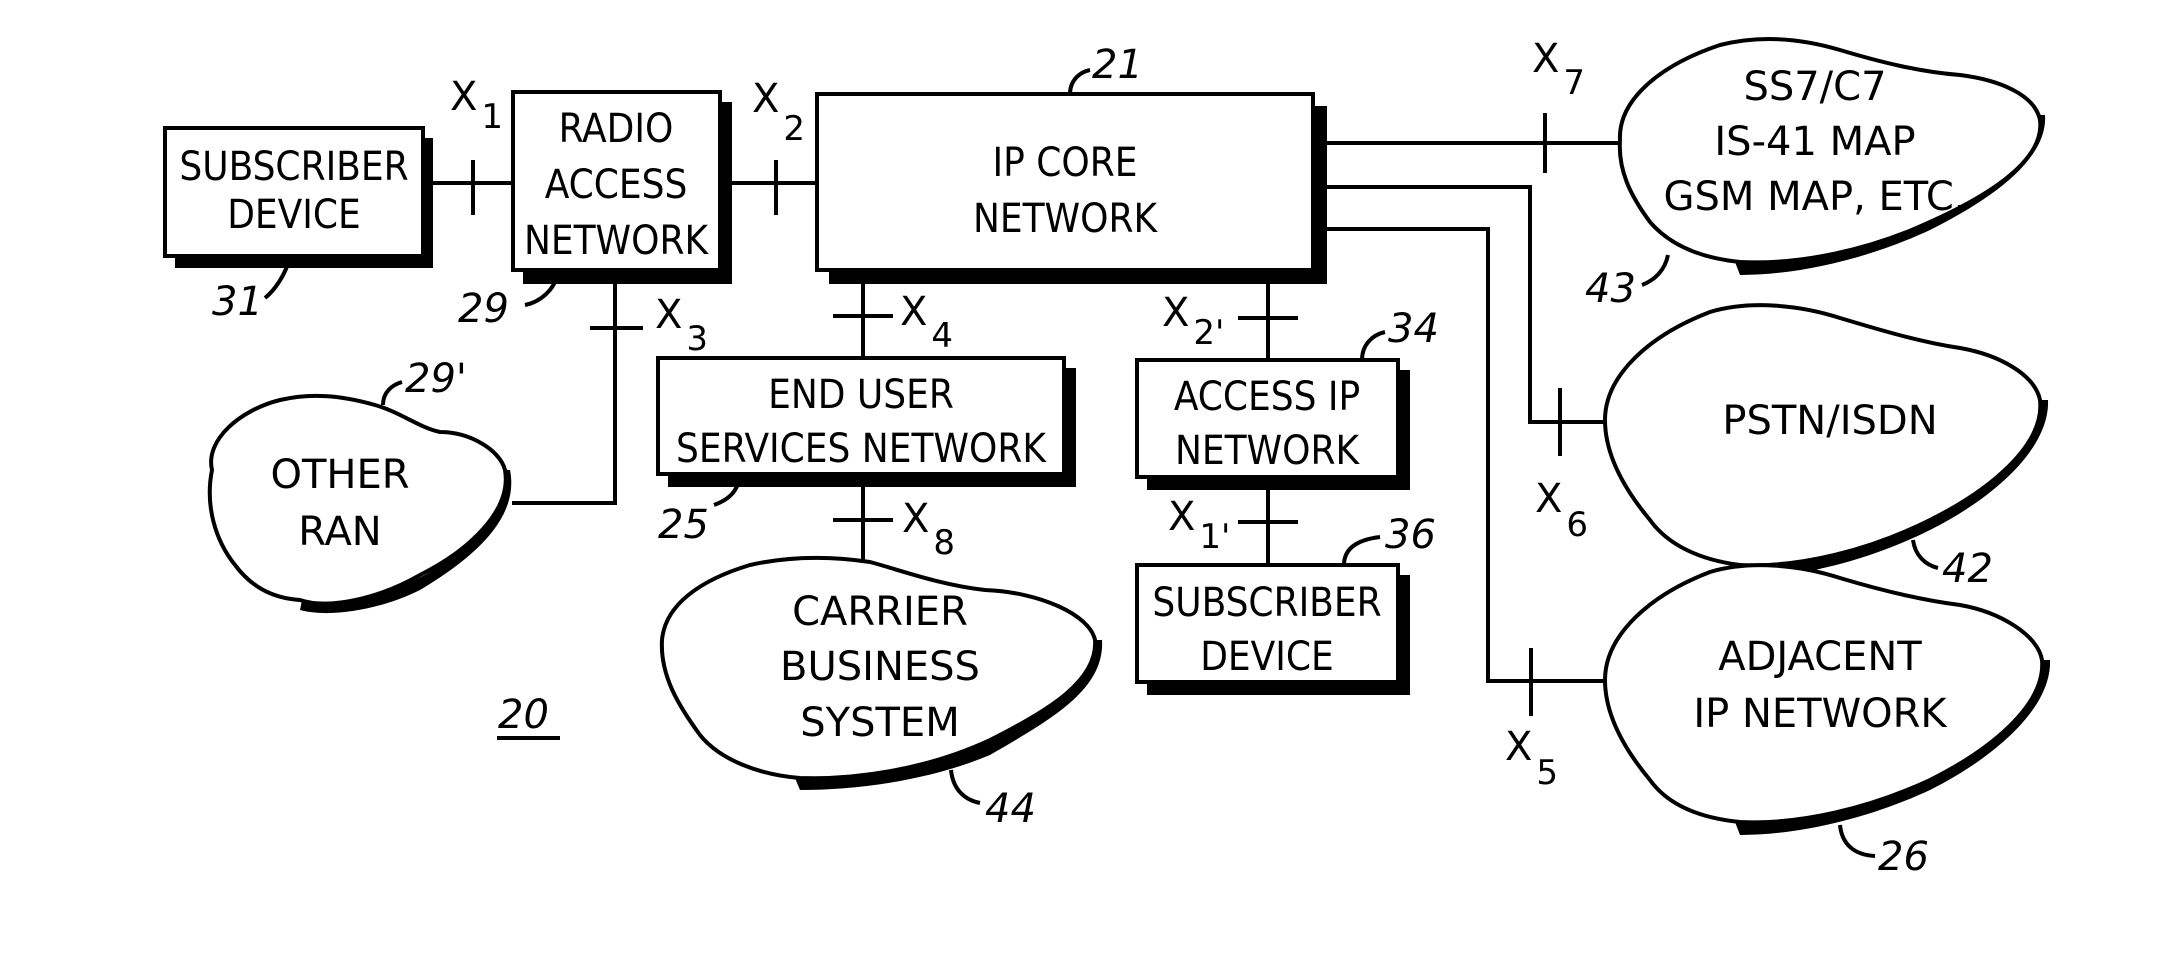  Describe the element at coordinates (523, 715) in the screenshot. I see `figure-number: 20` at that location.